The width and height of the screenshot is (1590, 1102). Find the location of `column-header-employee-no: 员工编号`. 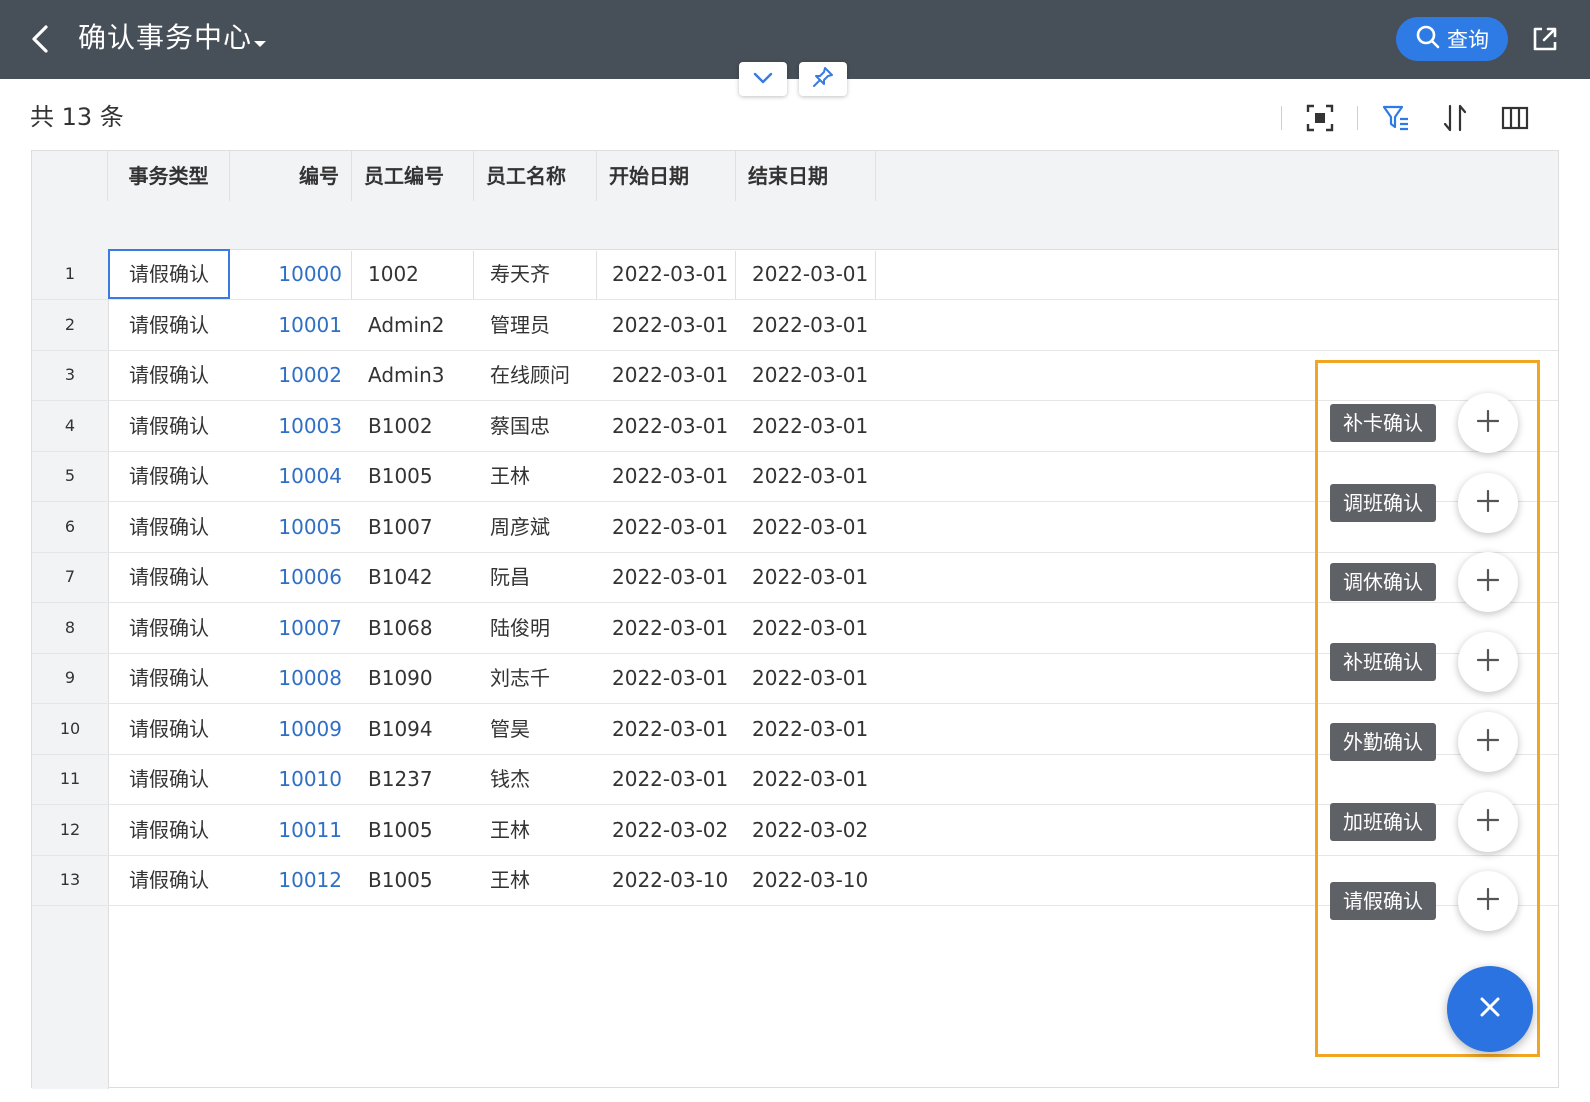

column-header-employee-no: 员工编号 is located at coordinates (413, 176).